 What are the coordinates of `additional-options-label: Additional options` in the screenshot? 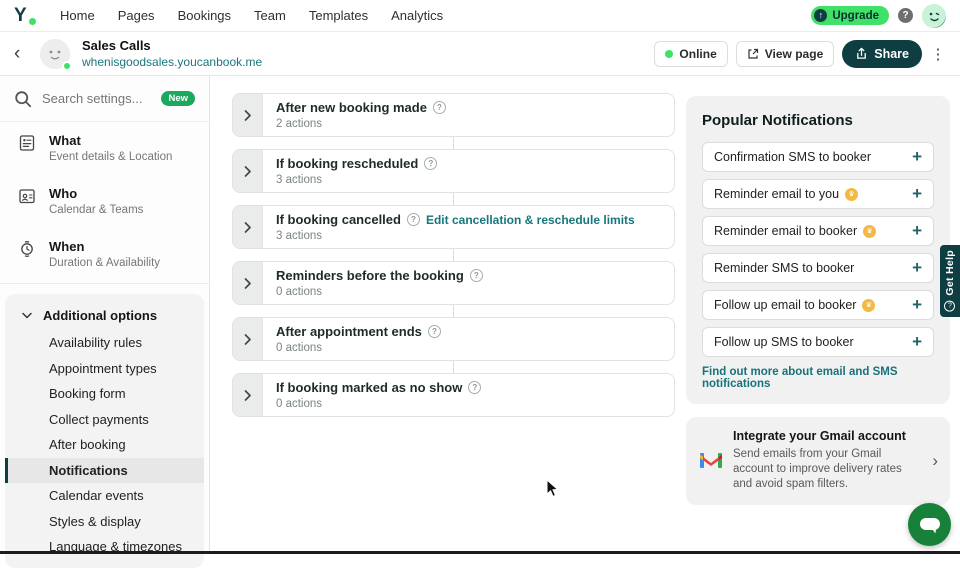 It's located at (100, 315).